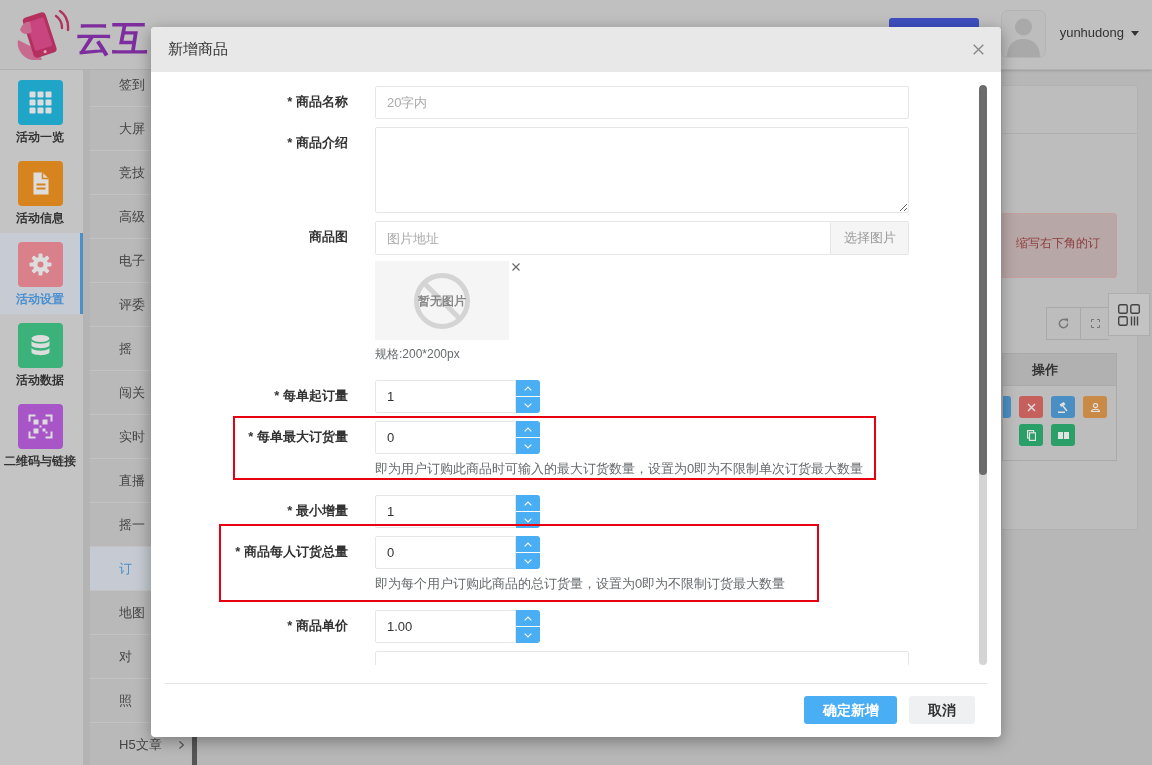  What do you see at coordinates (417, 354) in the screenshot?
I see `spec-note: 规格:200*200px` at bounding box center [417, 354].